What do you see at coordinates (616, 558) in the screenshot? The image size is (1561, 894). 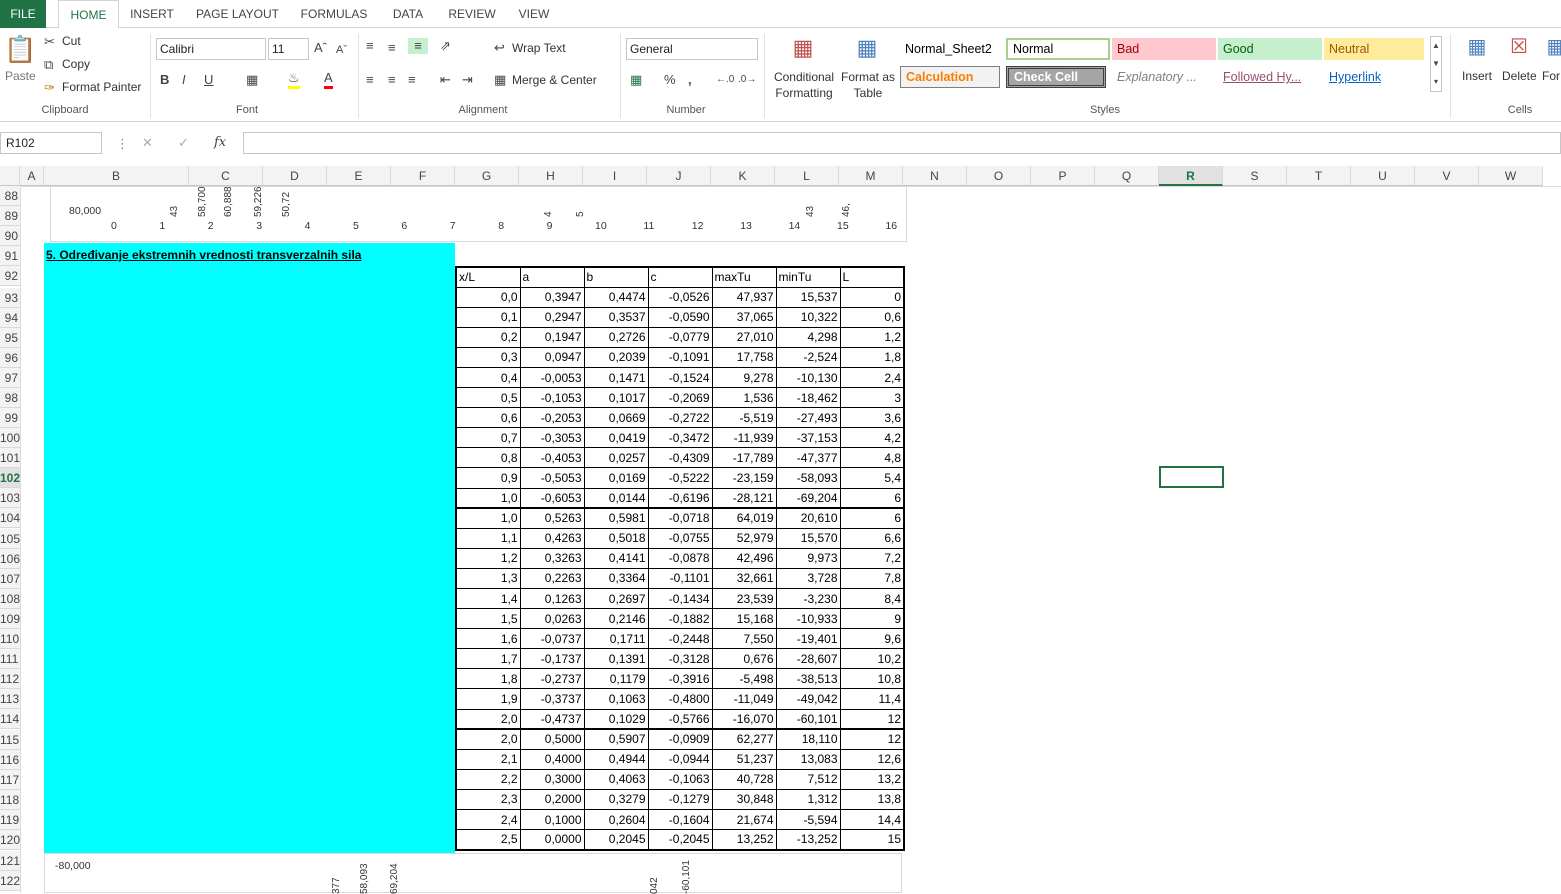 I see `table-cell: 0,4141` at bounding box center [616, 558].